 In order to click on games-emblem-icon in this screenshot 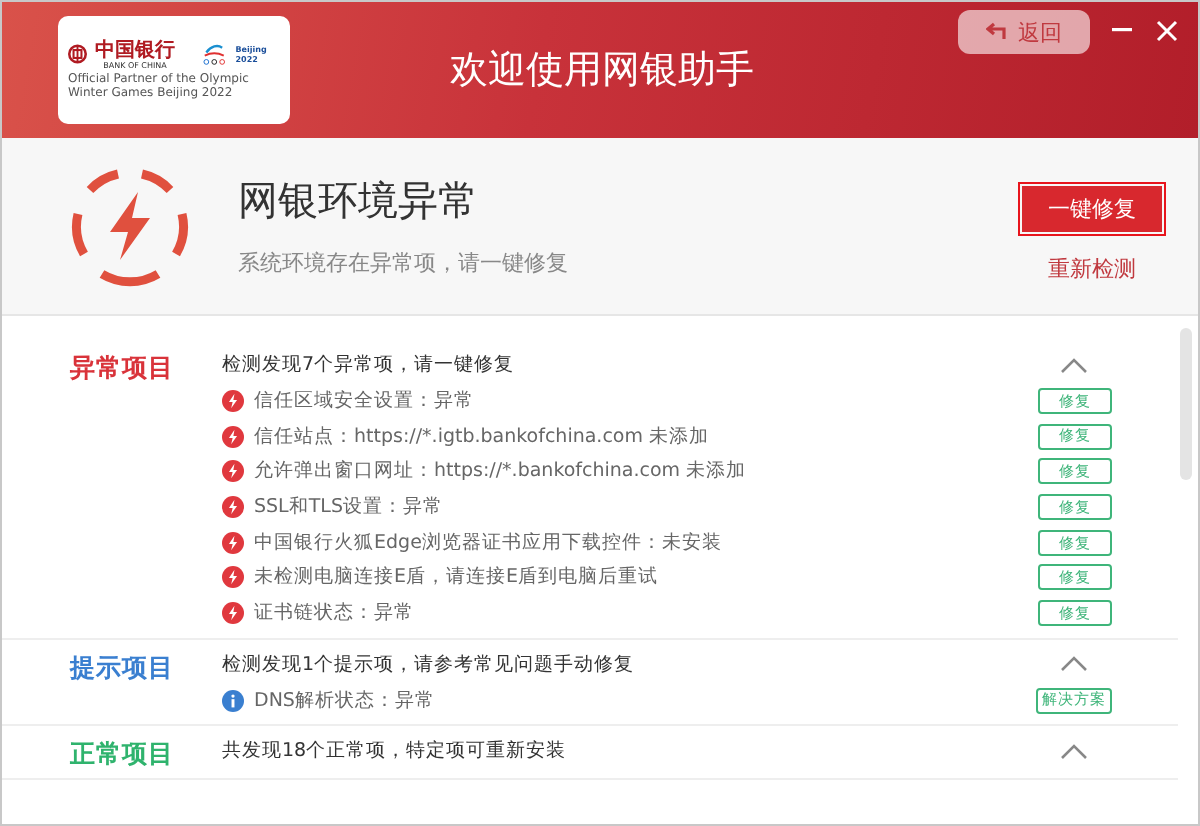, I will do `click(213, 54)`.